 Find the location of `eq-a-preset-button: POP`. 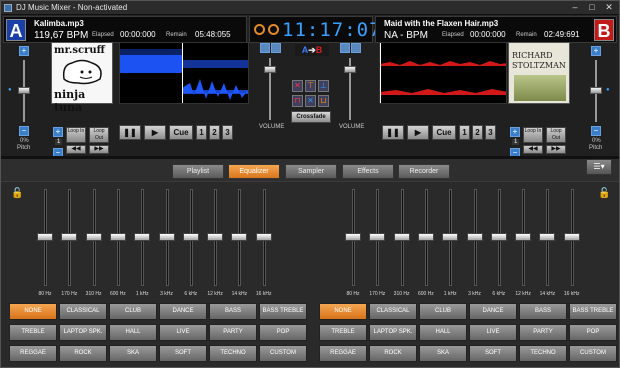

eq-a-preset-button: POP is located at coordinates (283, 332).